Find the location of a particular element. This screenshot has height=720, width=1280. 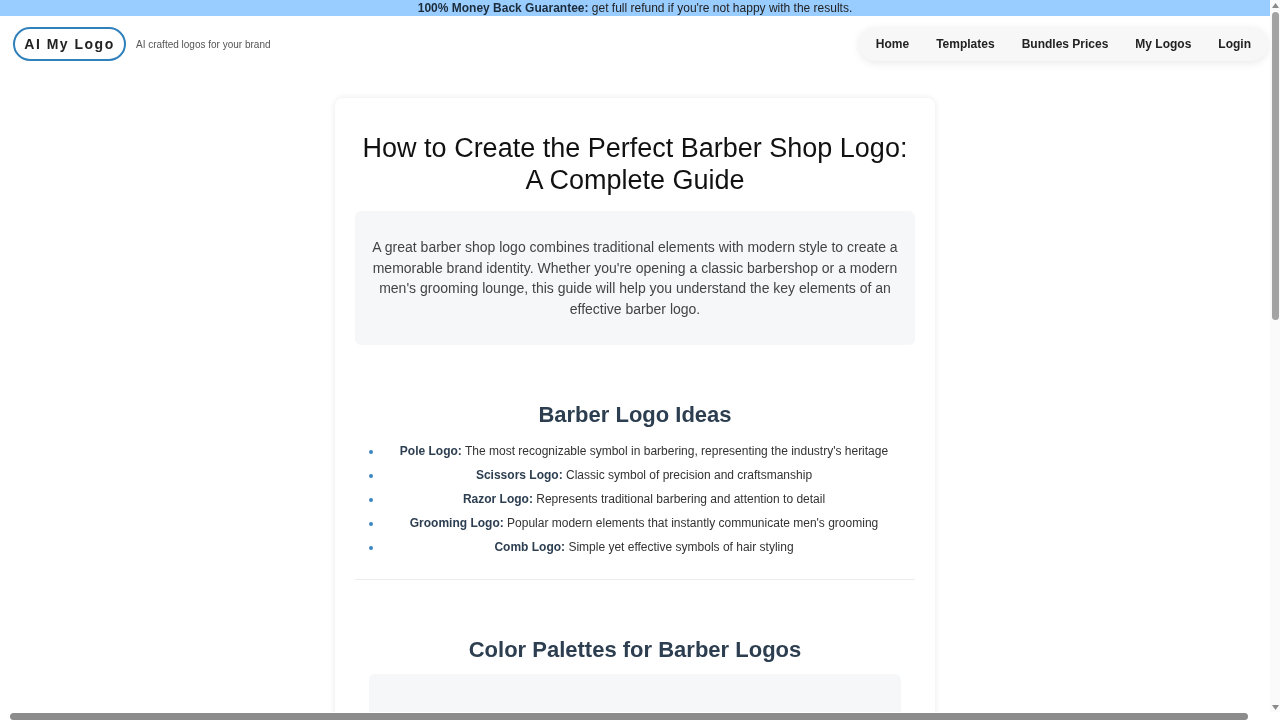

nav-link: My Logos is located at coordinates (1163, 44).